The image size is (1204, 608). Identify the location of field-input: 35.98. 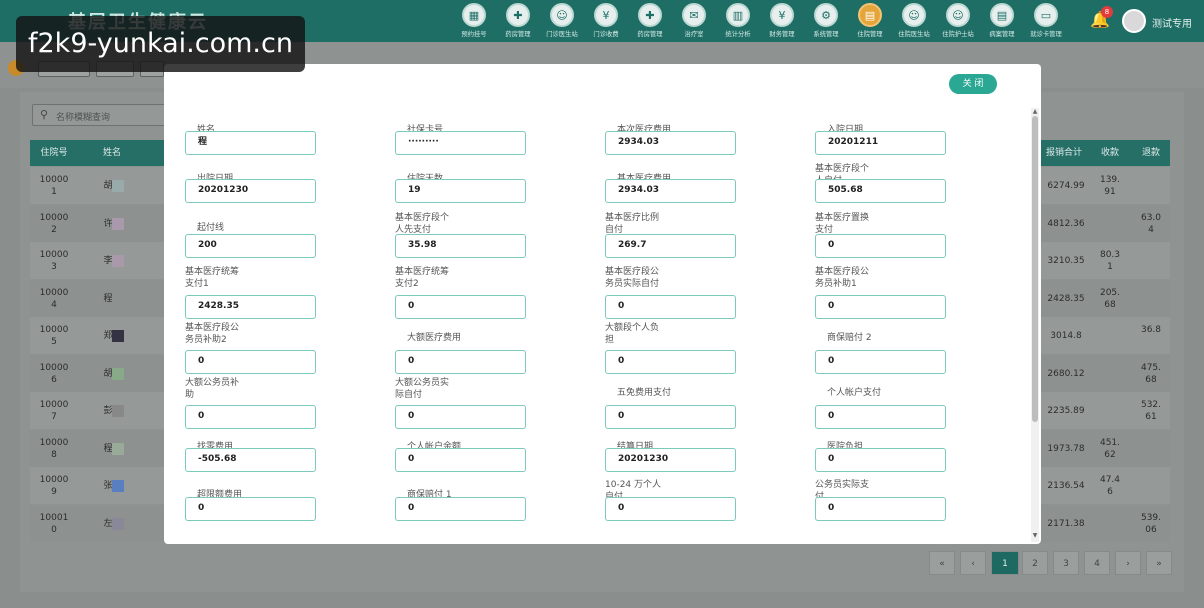
(460, 246).